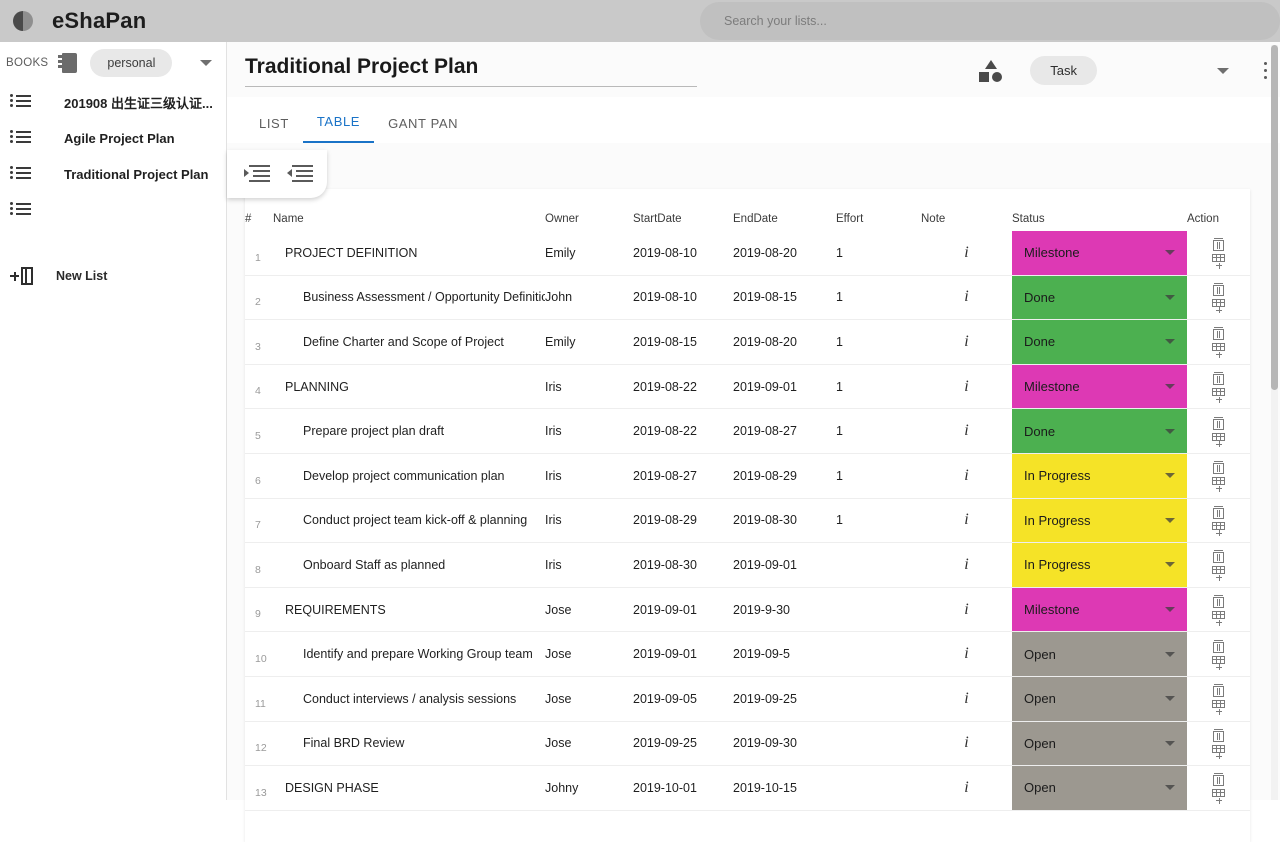 The width and height of the screenshot is (1280, 842). I want to click on row-name-cell: Conduct interviews / analysis sessions, so click(409, 698).